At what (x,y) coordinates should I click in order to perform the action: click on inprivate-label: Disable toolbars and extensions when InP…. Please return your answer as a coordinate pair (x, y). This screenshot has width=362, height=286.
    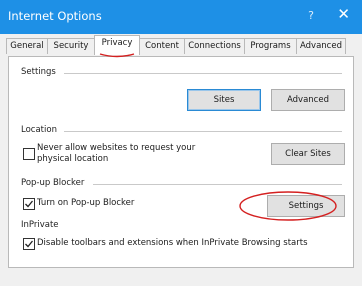
    Looking at the image, I should click on (172, 243).